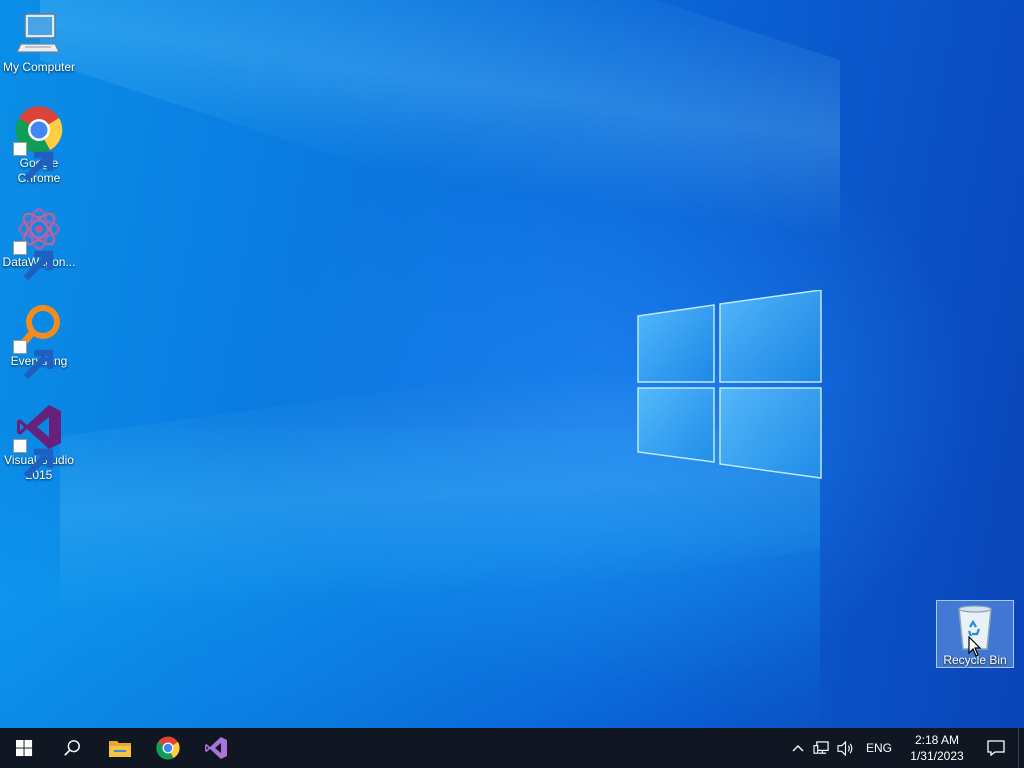 The width and height of the screenshot is (1024, 768). I want to click on action-center-icon, so click(996, 748).